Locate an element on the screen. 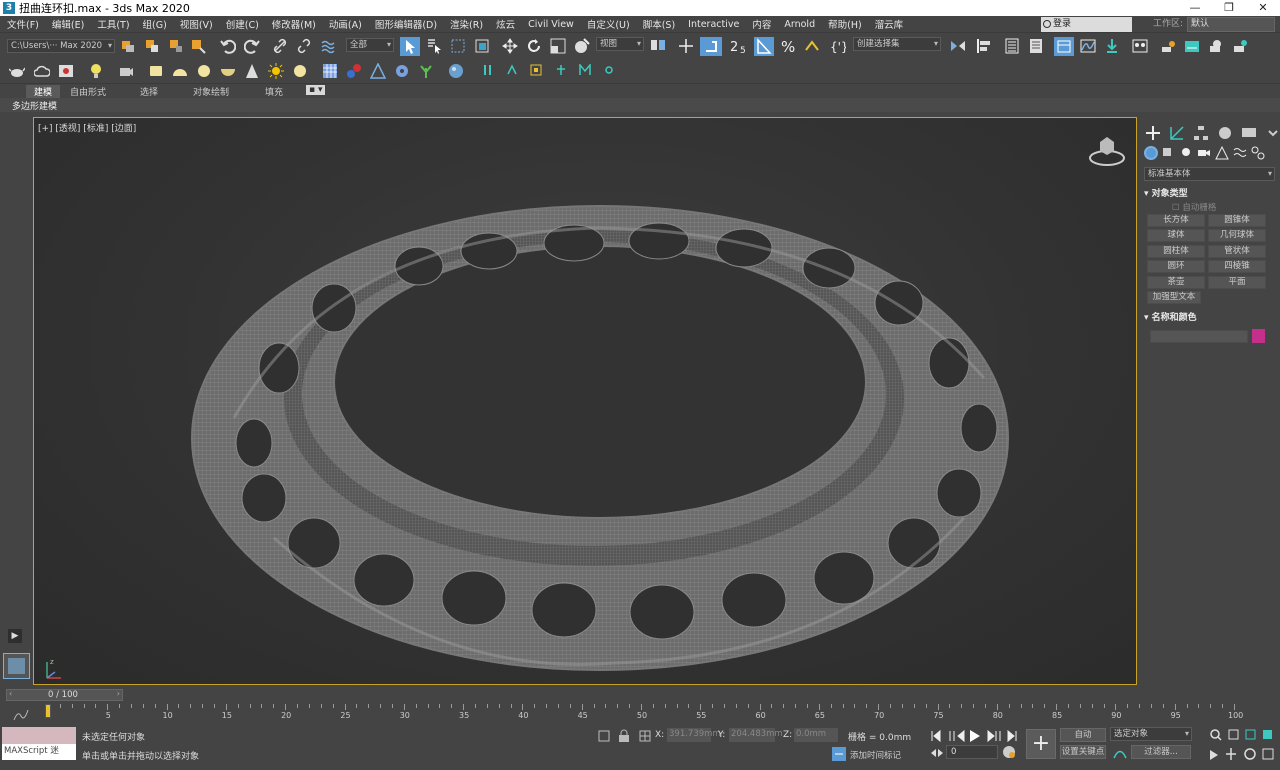  z-coordinate-field: 0.0mm is located at coordinates (816, 735).